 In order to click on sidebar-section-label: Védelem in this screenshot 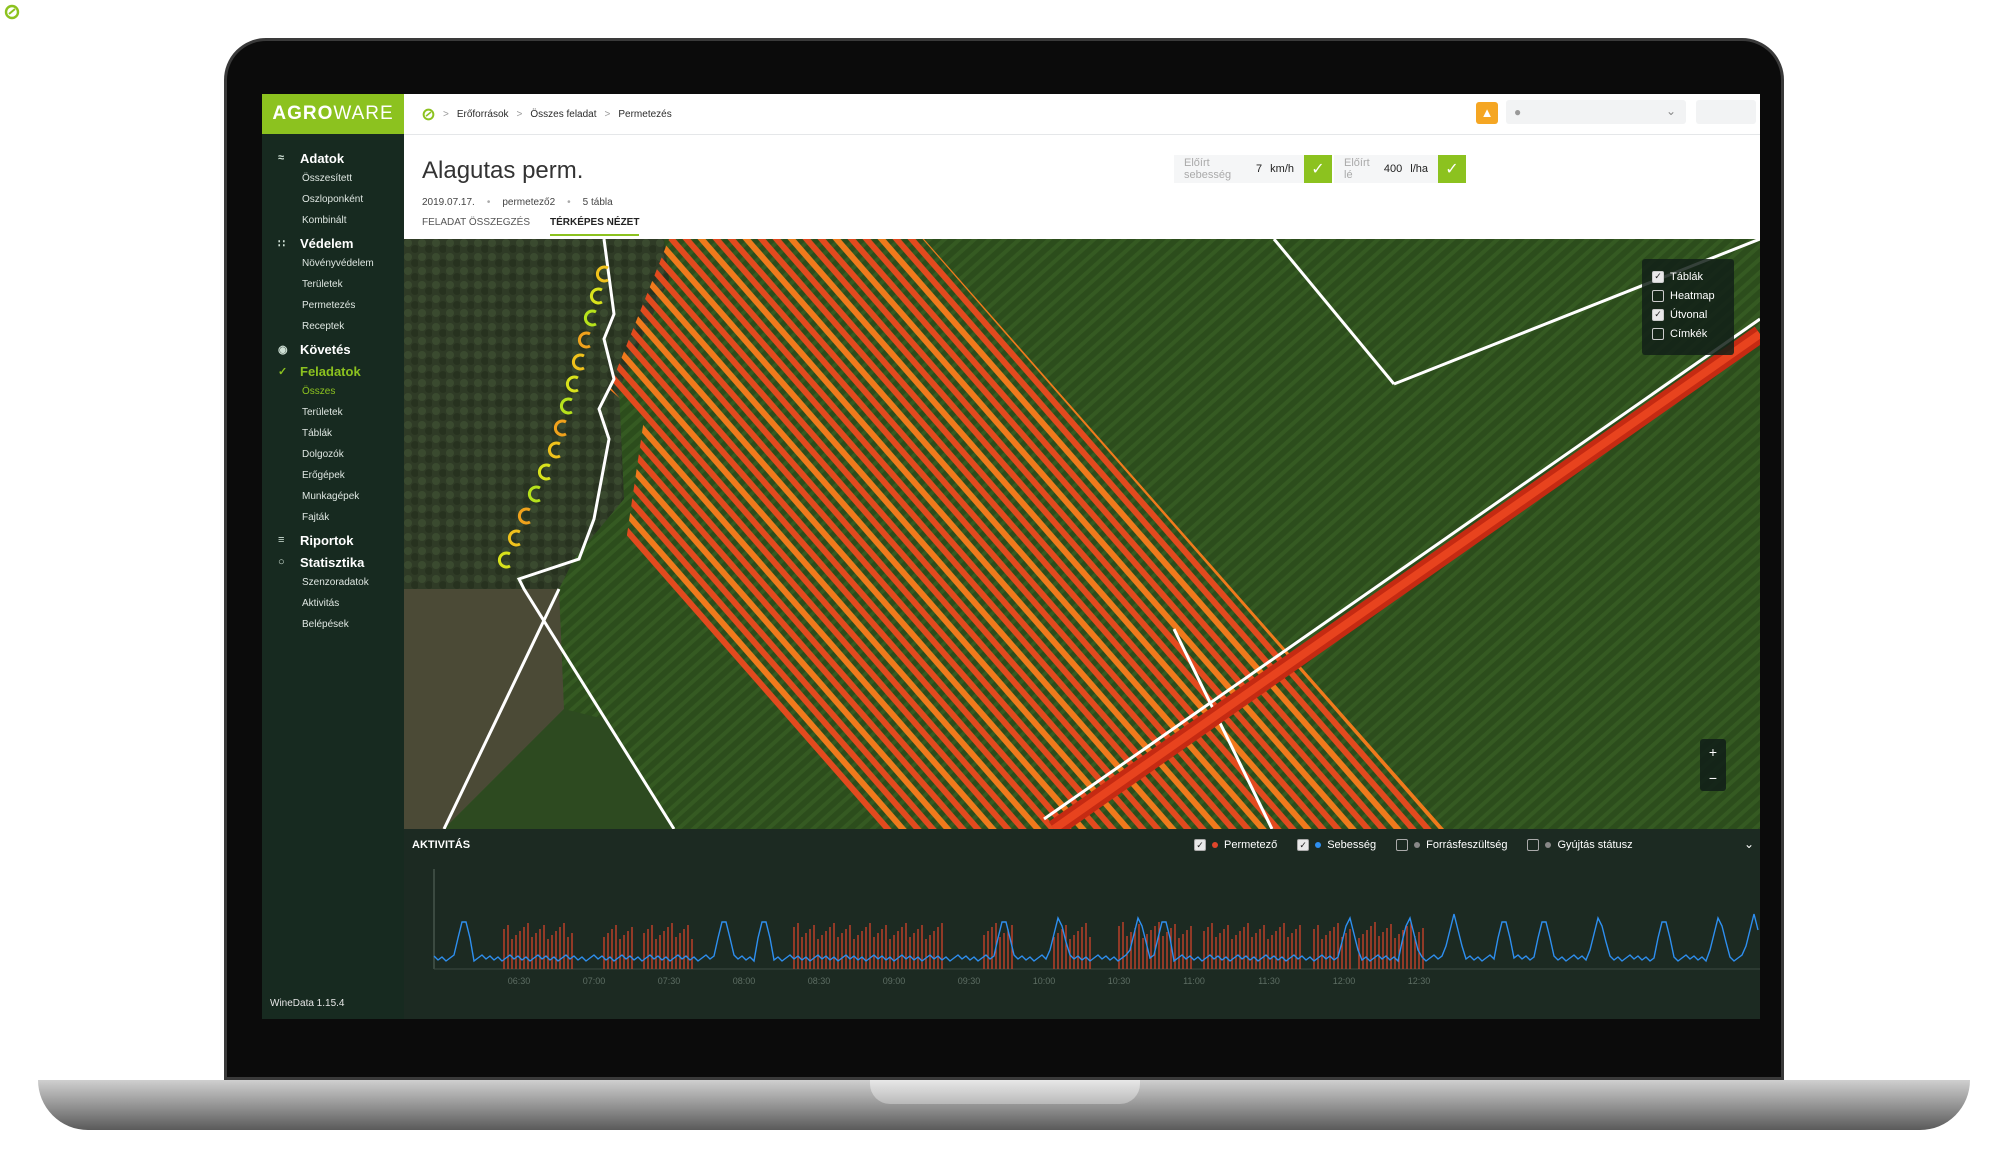, I will do `click(327, 243)`.